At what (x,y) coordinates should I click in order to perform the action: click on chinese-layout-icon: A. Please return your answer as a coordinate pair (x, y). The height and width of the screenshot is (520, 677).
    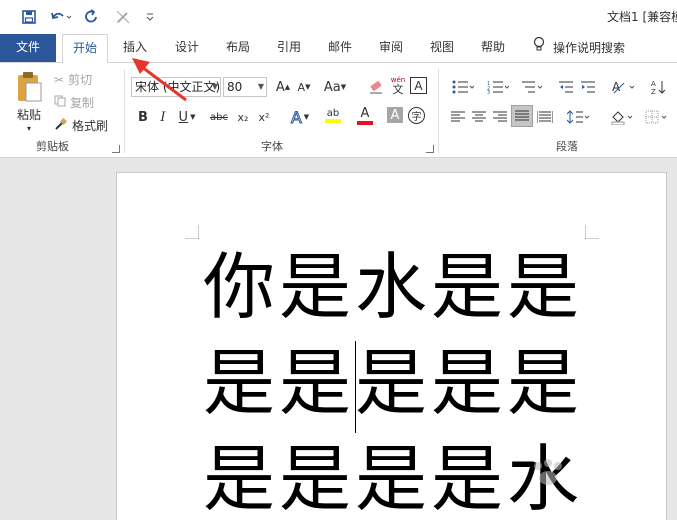
    Looking at the image, I should click on (624, 87).